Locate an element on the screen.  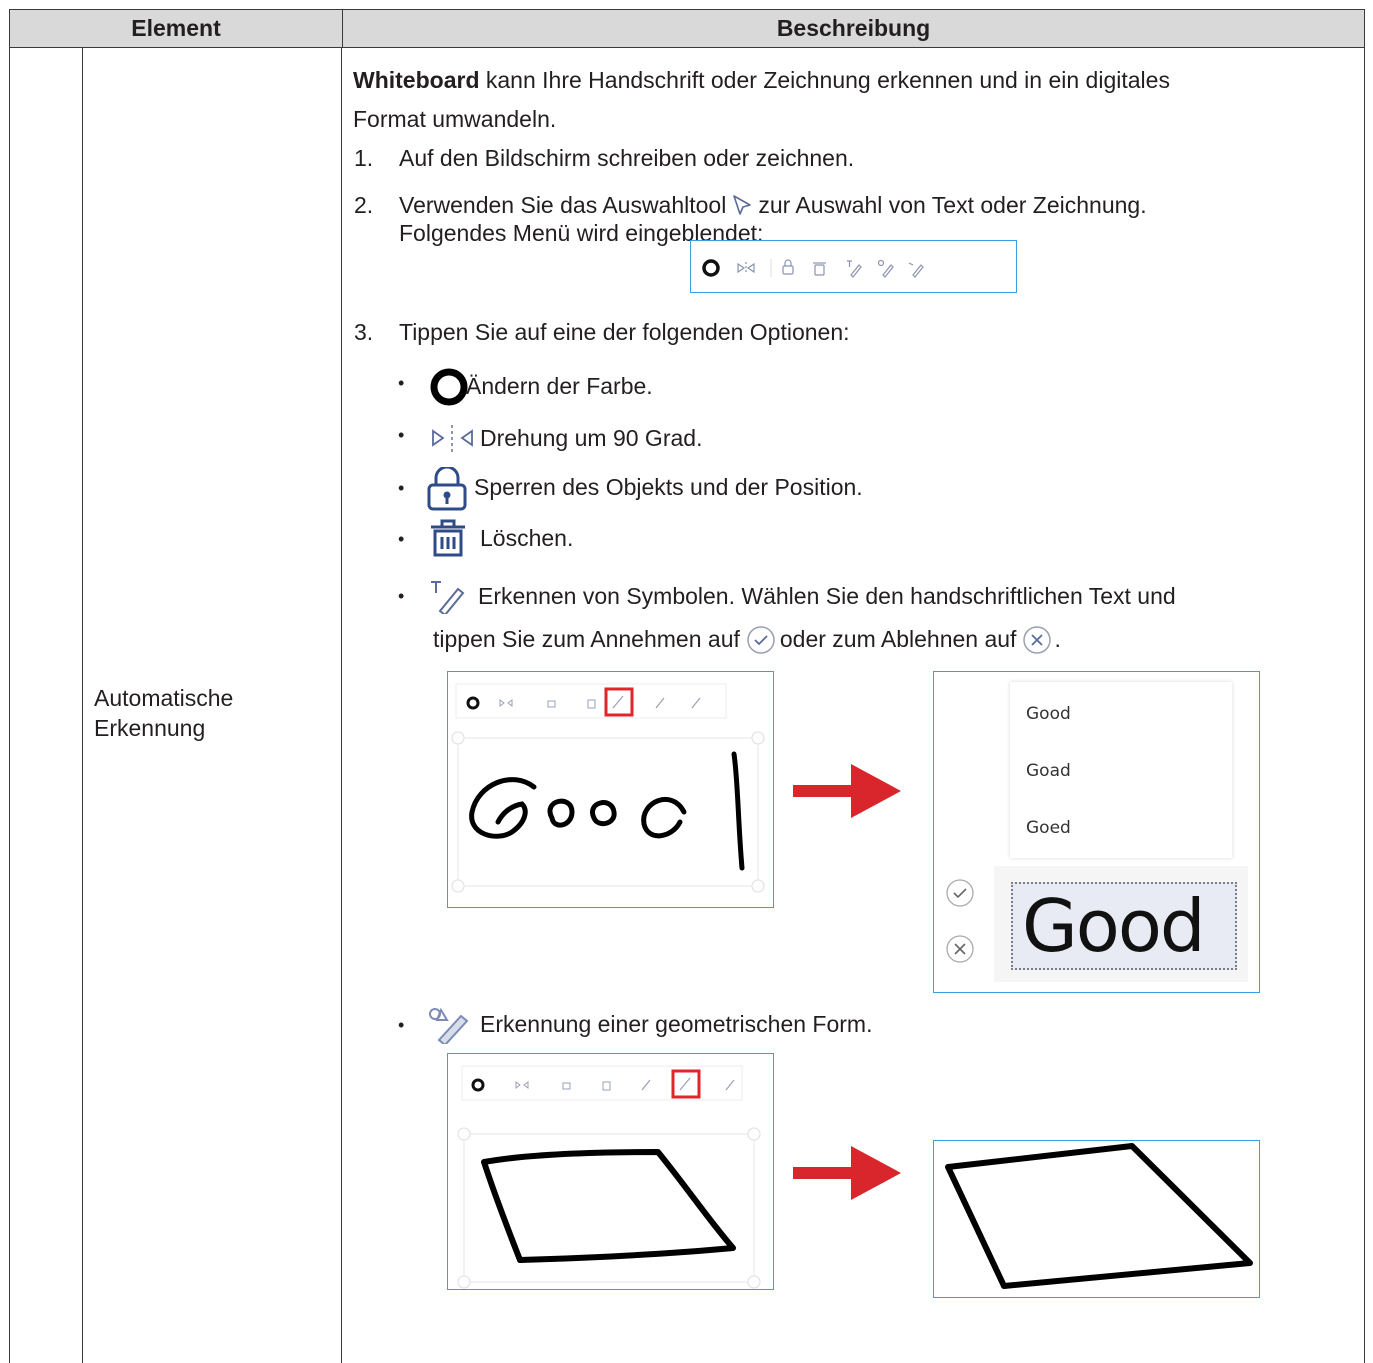
toolbar-icons is located at coordinates (813, 268).